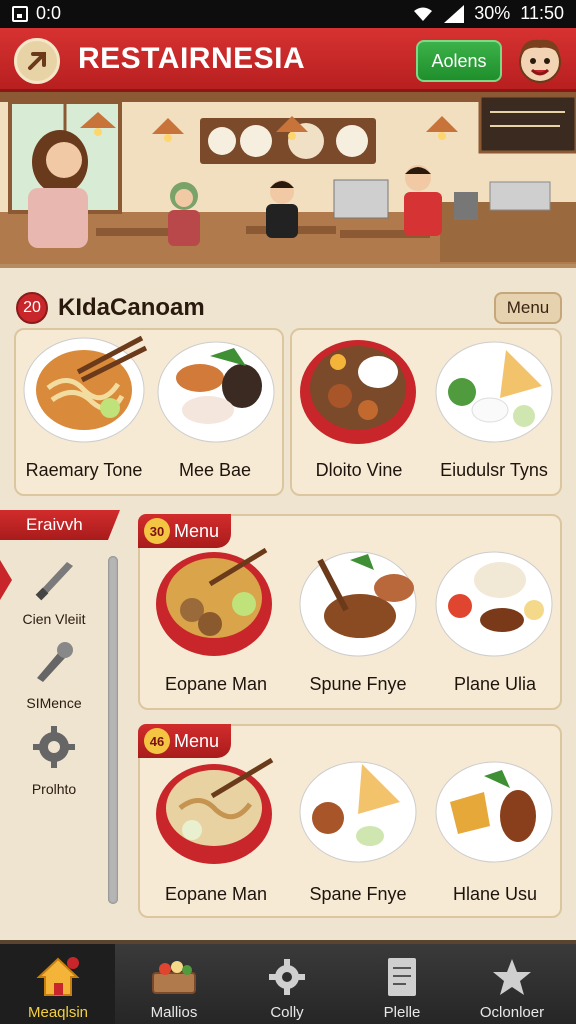  I want to click on rice-plate-icon, so click(494, 604).